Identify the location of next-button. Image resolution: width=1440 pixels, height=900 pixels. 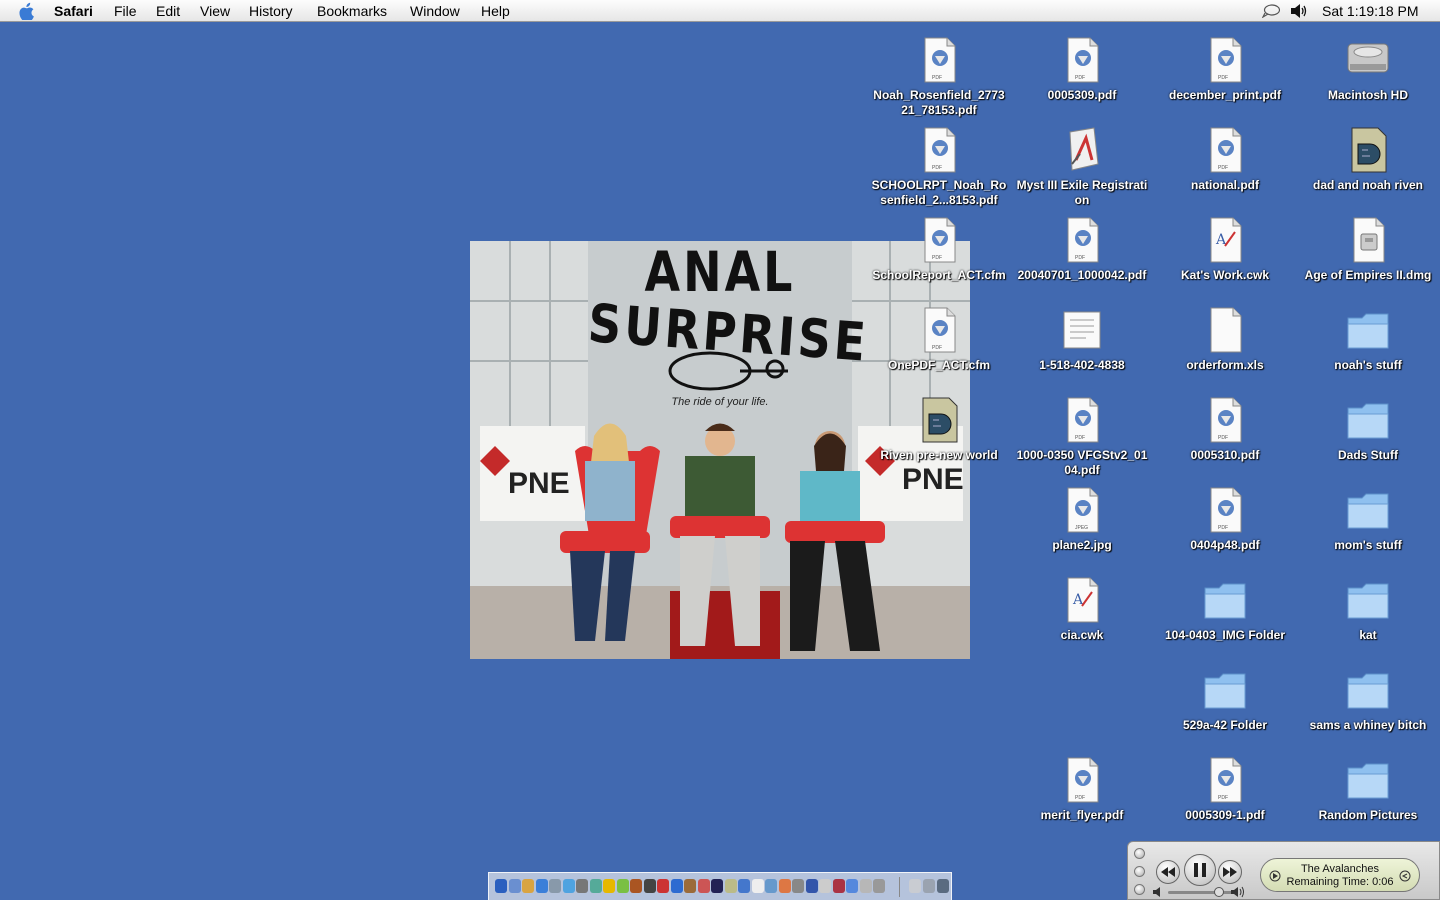
(1230, 872).